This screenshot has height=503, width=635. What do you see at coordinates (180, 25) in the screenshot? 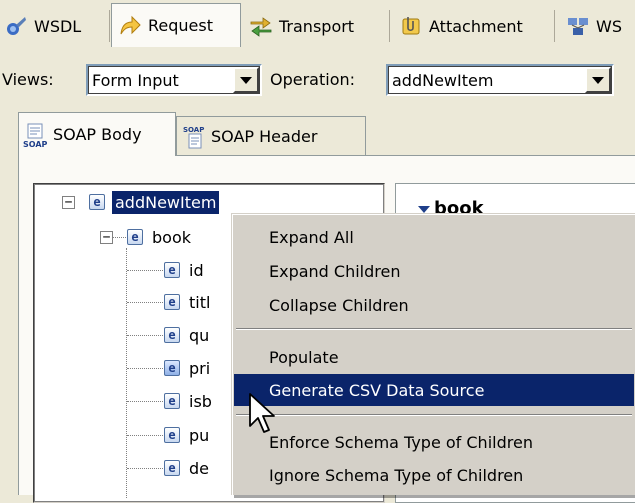
I see `tab-request-label: Request` at bounding box center [180, 25].